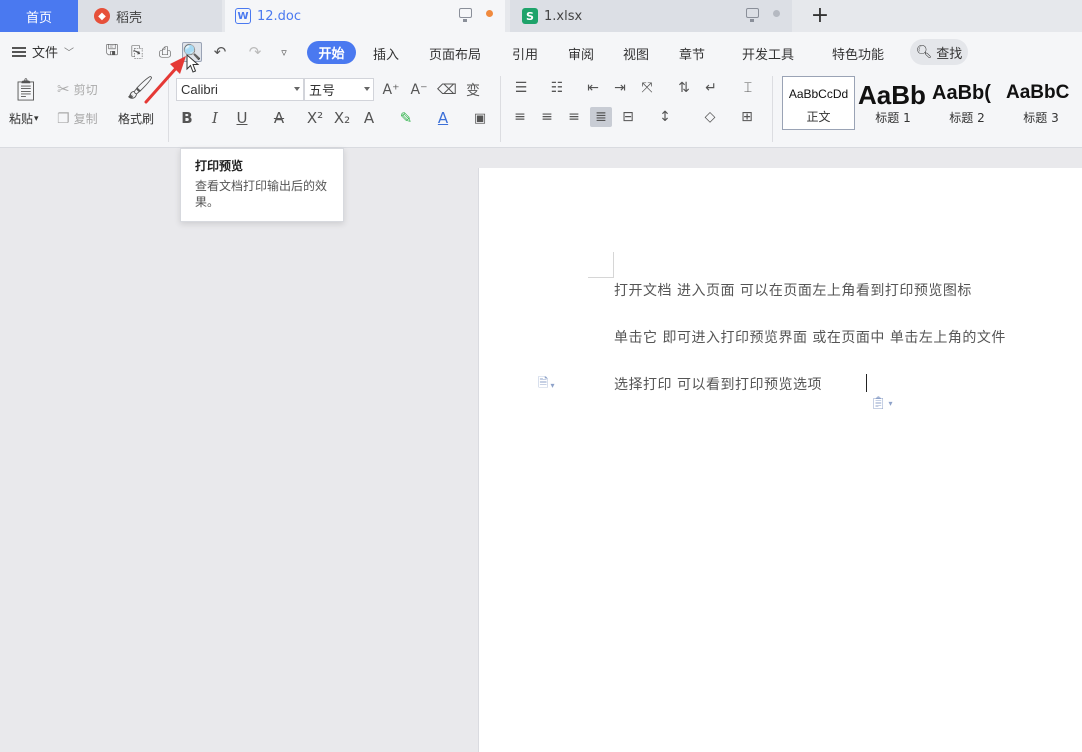 The image size is (1082, 752). I want to click on paste-label: 粘贴, so click(21, 119).